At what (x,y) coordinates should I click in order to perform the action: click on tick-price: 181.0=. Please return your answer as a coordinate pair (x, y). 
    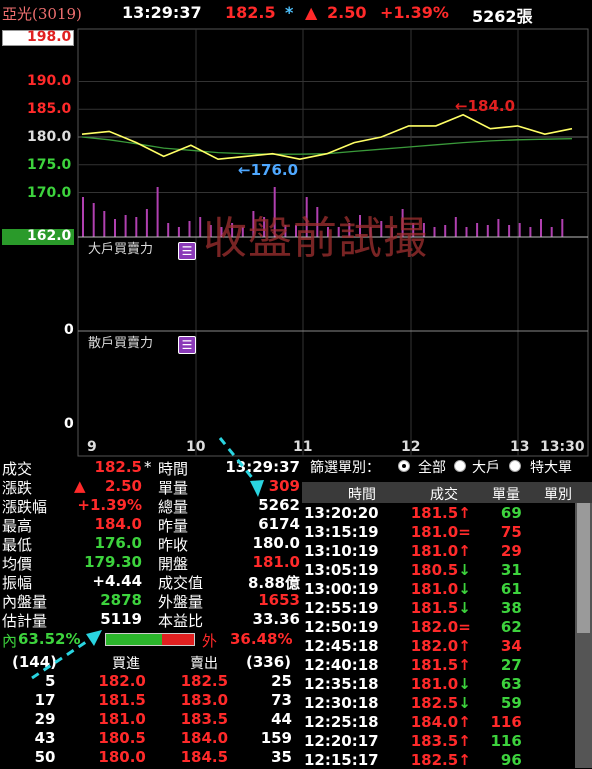
    Looking at the image, I should click on (429, 531).